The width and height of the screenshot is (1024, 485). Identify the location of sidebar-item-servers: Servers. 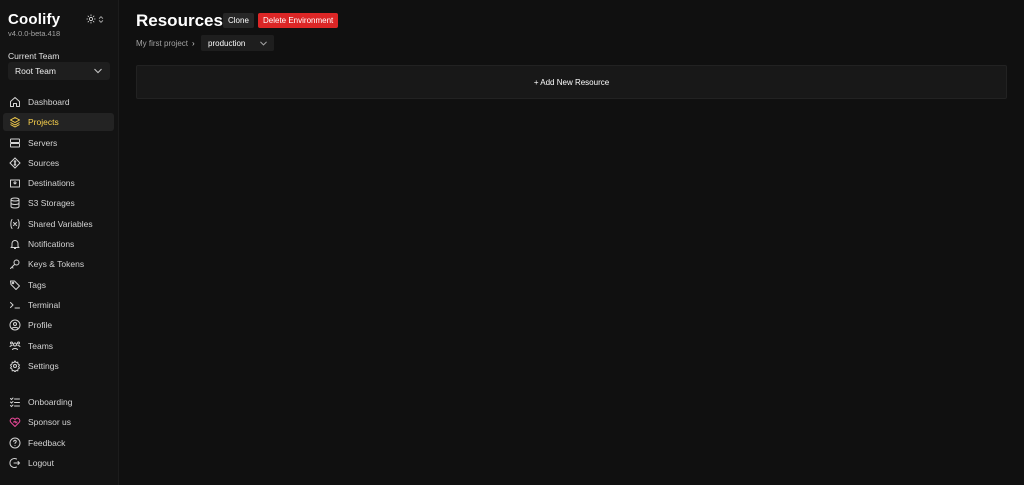
(58, 143).